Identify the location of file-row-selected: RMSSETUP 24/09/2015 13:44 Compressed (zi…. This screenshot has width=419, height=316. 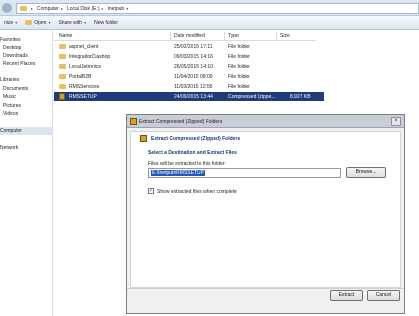
(189, 96).